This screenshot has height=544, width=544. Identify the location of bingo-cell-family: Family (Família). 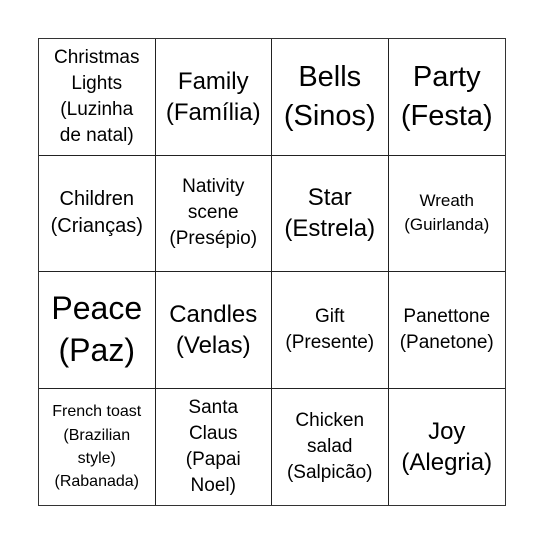
(213, 97).